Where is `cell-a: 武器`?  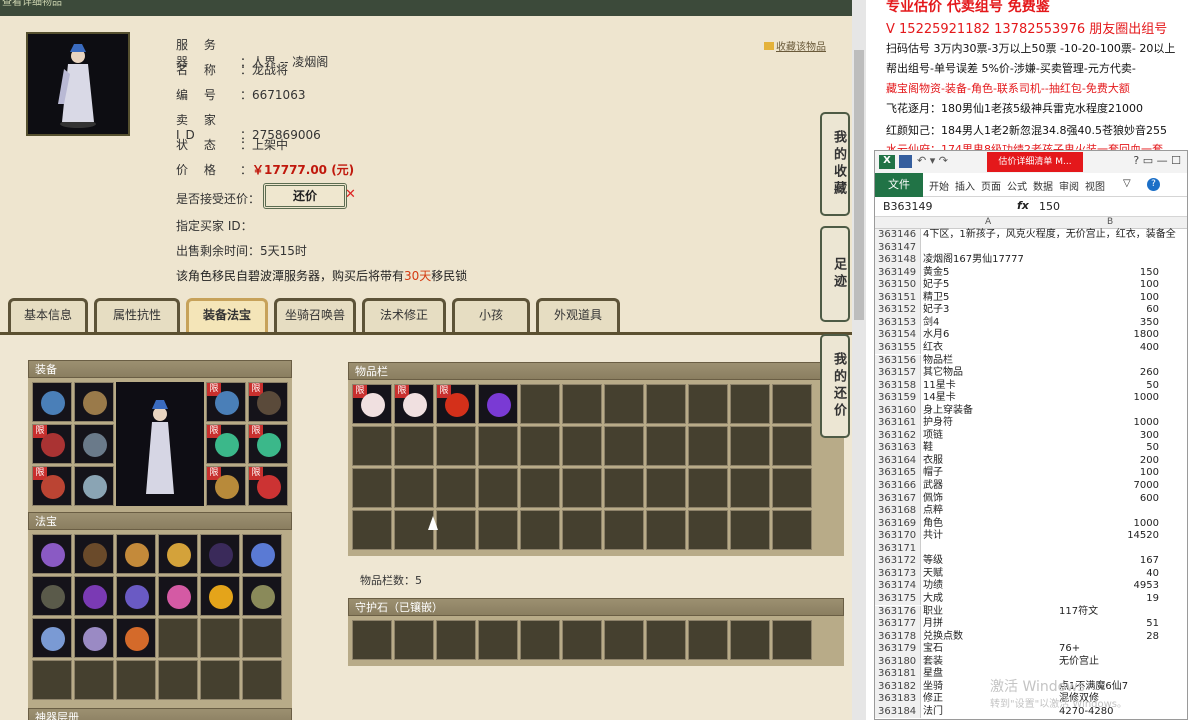 cell-a: 武器 is located at coordinates (933, 486).